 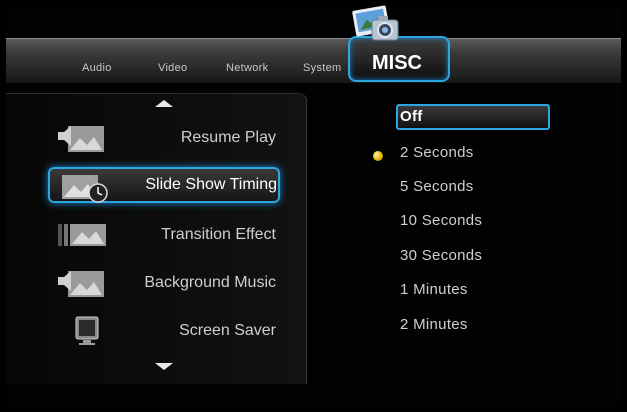 I want to click on photo-clock-icon, so click(x=85, y=189).